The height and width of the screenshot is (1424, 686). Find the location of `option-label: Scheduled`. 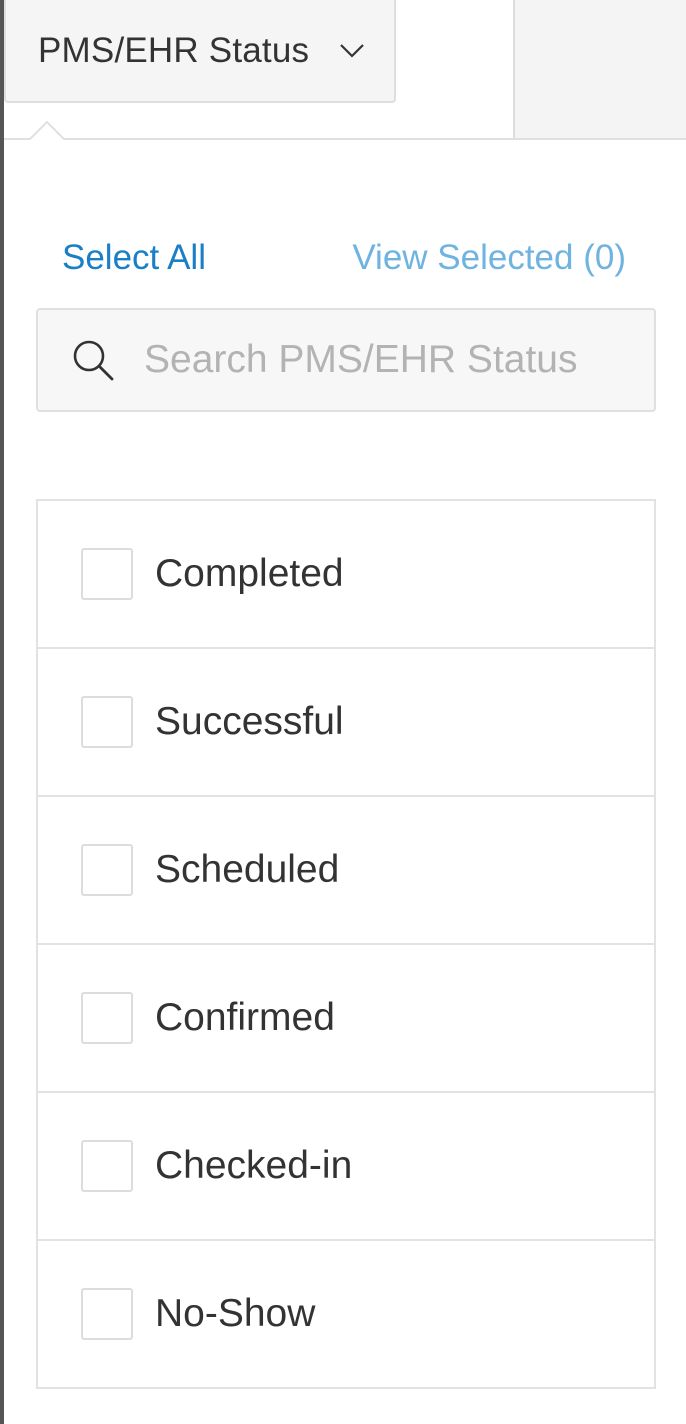

option-label: Scheduled is located at coordinates (247, 869).